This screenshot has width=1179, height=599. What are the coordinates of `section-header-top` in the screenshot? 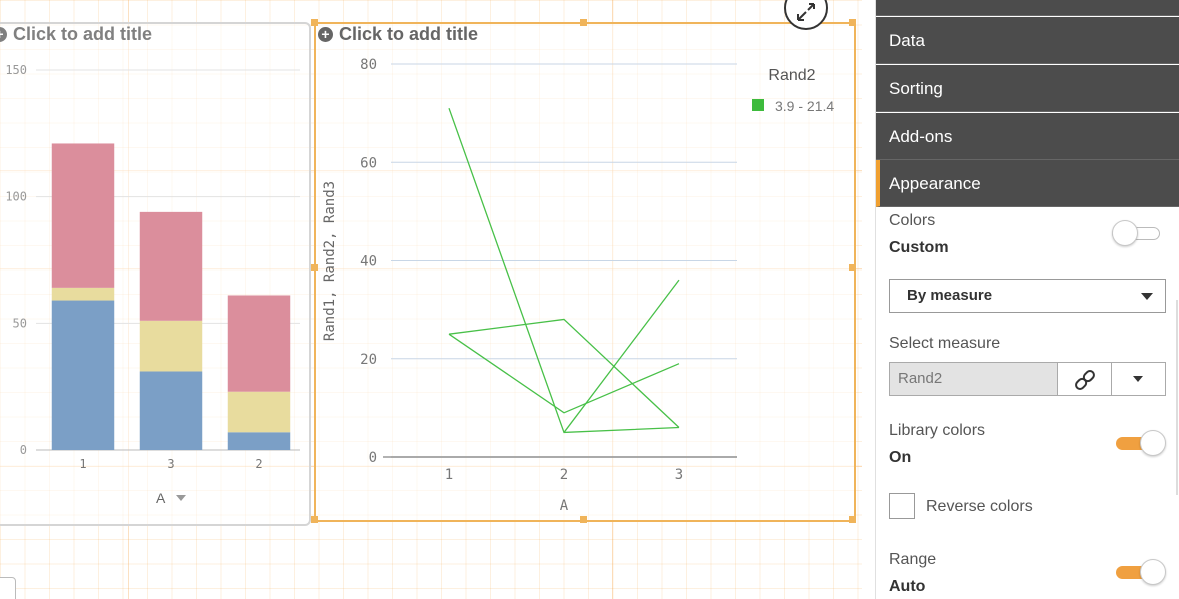 It's located at (1027, 8).